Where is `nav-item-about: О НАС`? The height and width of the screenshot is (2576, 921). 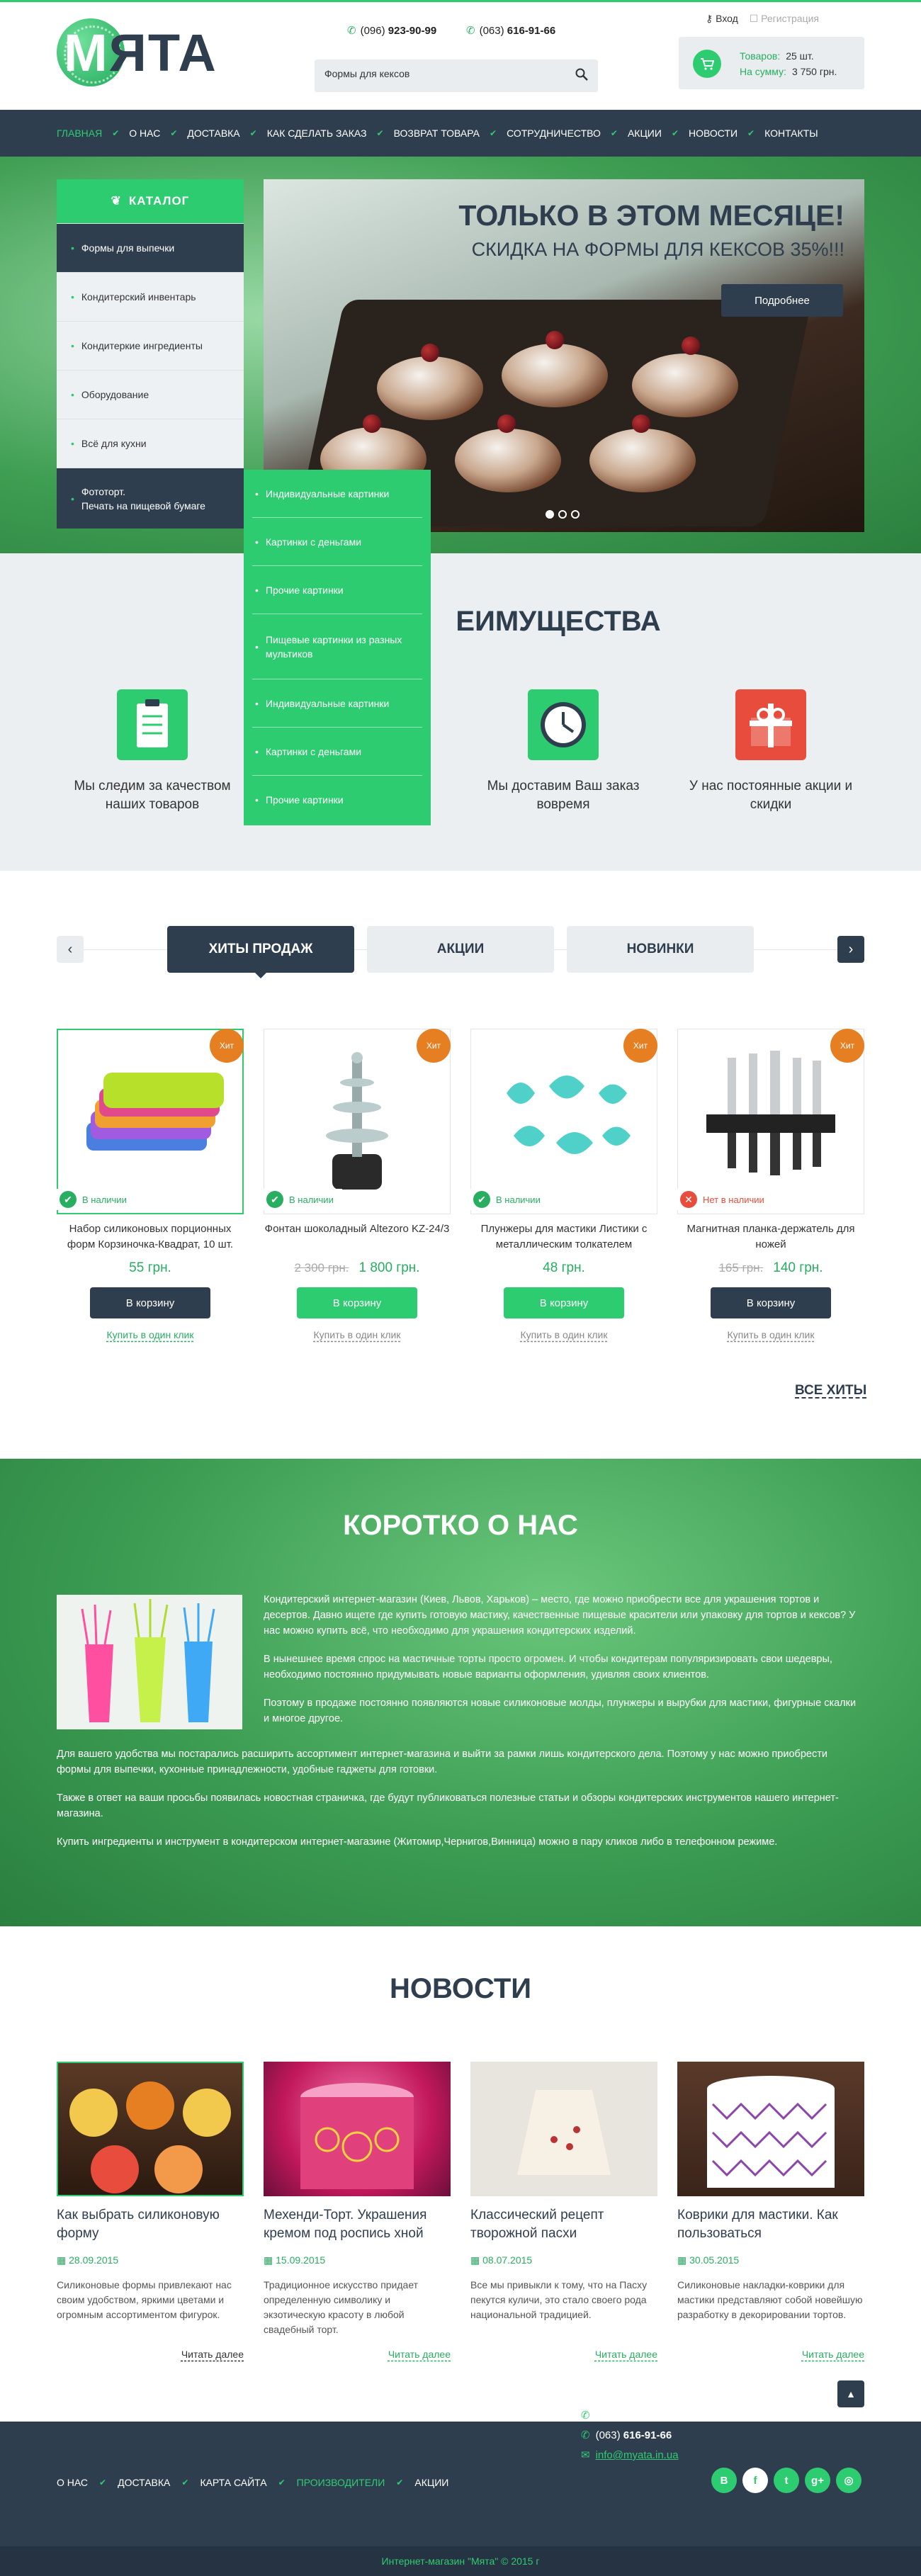
nav-item-about: О НАС is located at coordinates (144, 133).